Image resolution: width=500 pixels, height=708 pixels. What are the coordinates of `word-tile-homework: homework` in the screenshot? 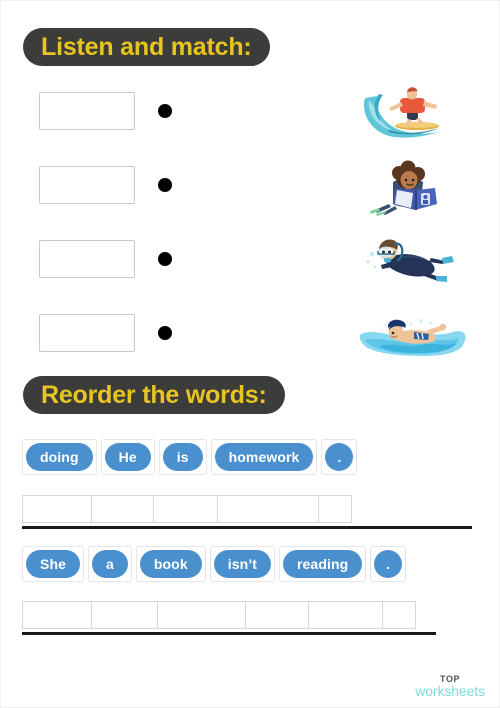 It's located at (264, 457).